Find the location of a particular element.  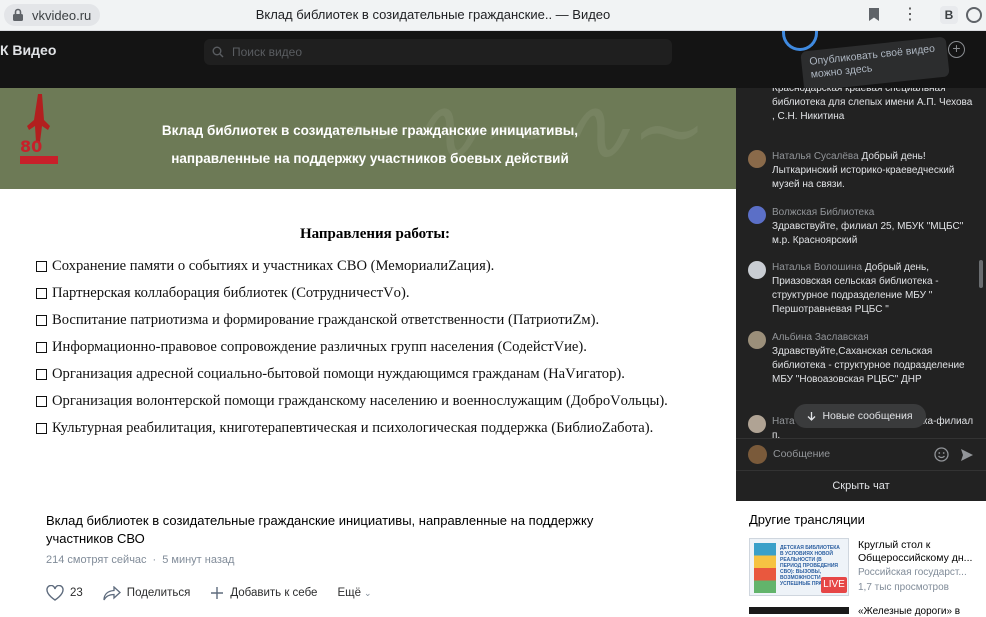

share-icon is located at coordinates (112, 592).